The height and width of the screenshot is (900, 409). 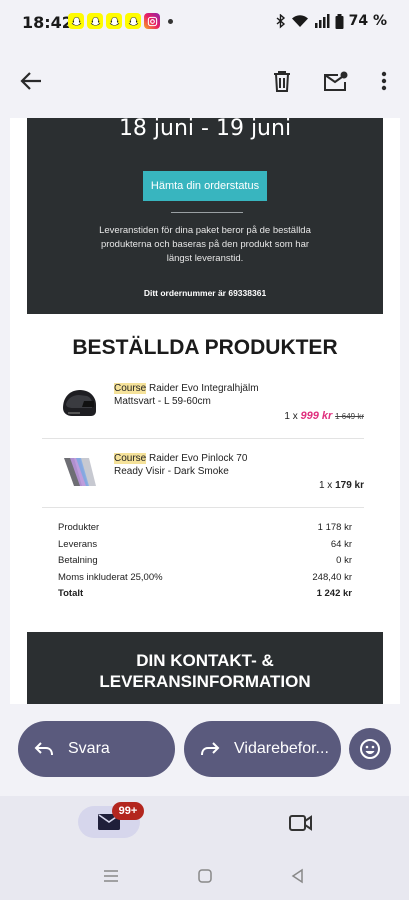 I want to click on emoji-icon, so click(x=370, y=749).